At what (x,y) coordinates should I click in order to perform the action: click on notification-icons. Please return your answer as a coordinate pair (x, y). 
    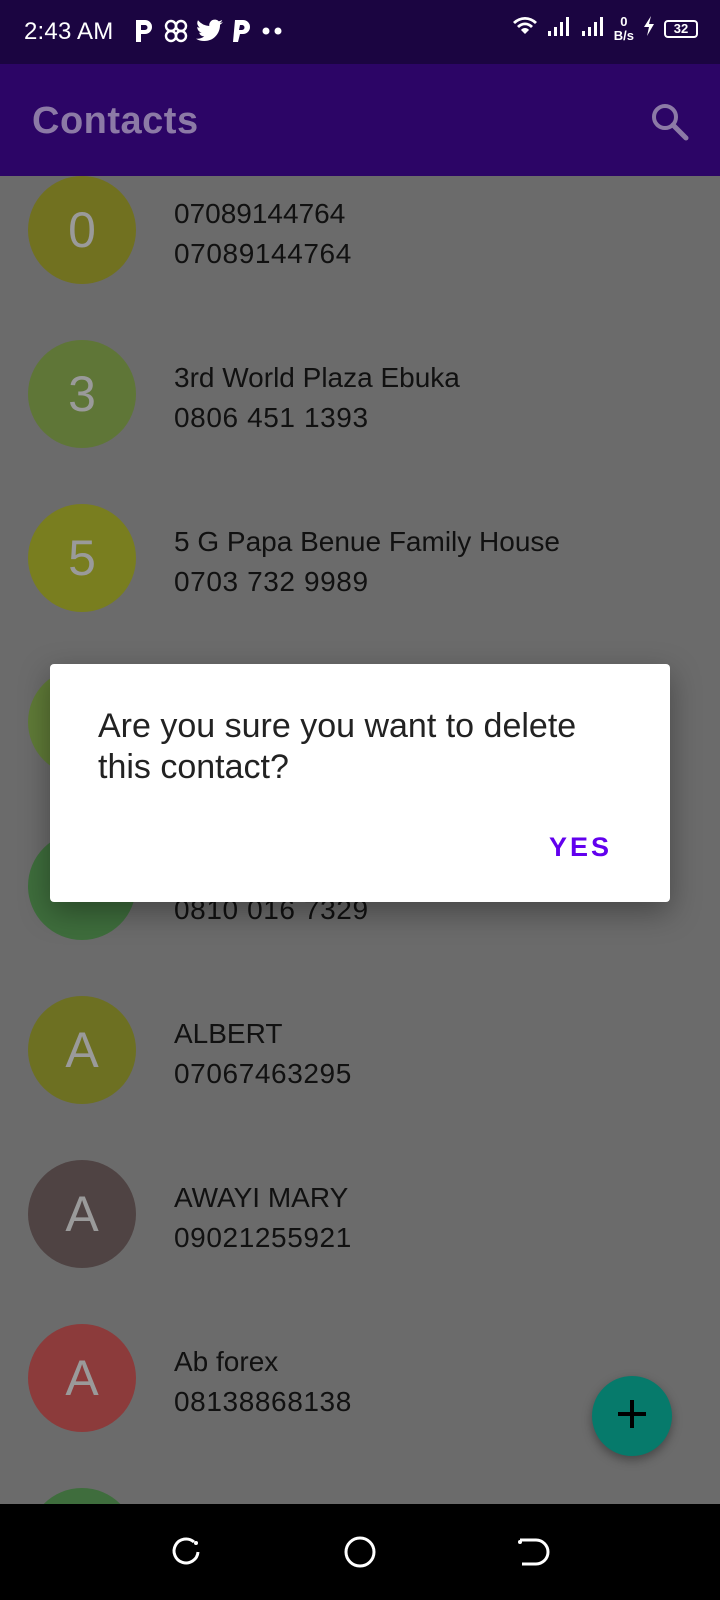
    Looking at the image, I should click on (209, 33).